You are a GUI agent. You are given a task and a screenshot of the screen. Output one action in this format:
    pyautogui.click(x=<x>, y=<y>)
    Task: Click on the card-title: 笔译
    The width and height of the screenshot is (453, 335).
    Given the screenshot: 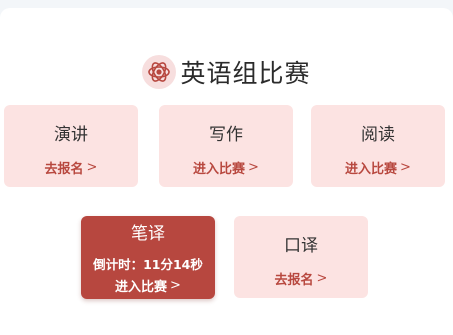 What is the action you would take?
    pyautogui.click(x=148, y=234)
    